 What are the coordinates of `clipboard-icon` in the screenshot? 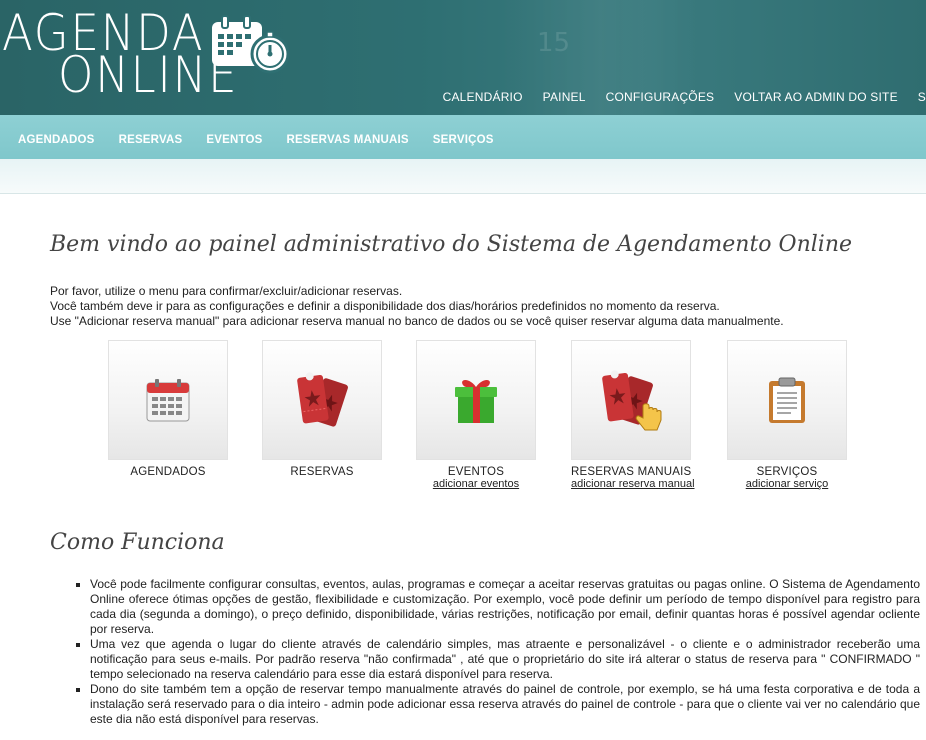 It's located at (787, 400).